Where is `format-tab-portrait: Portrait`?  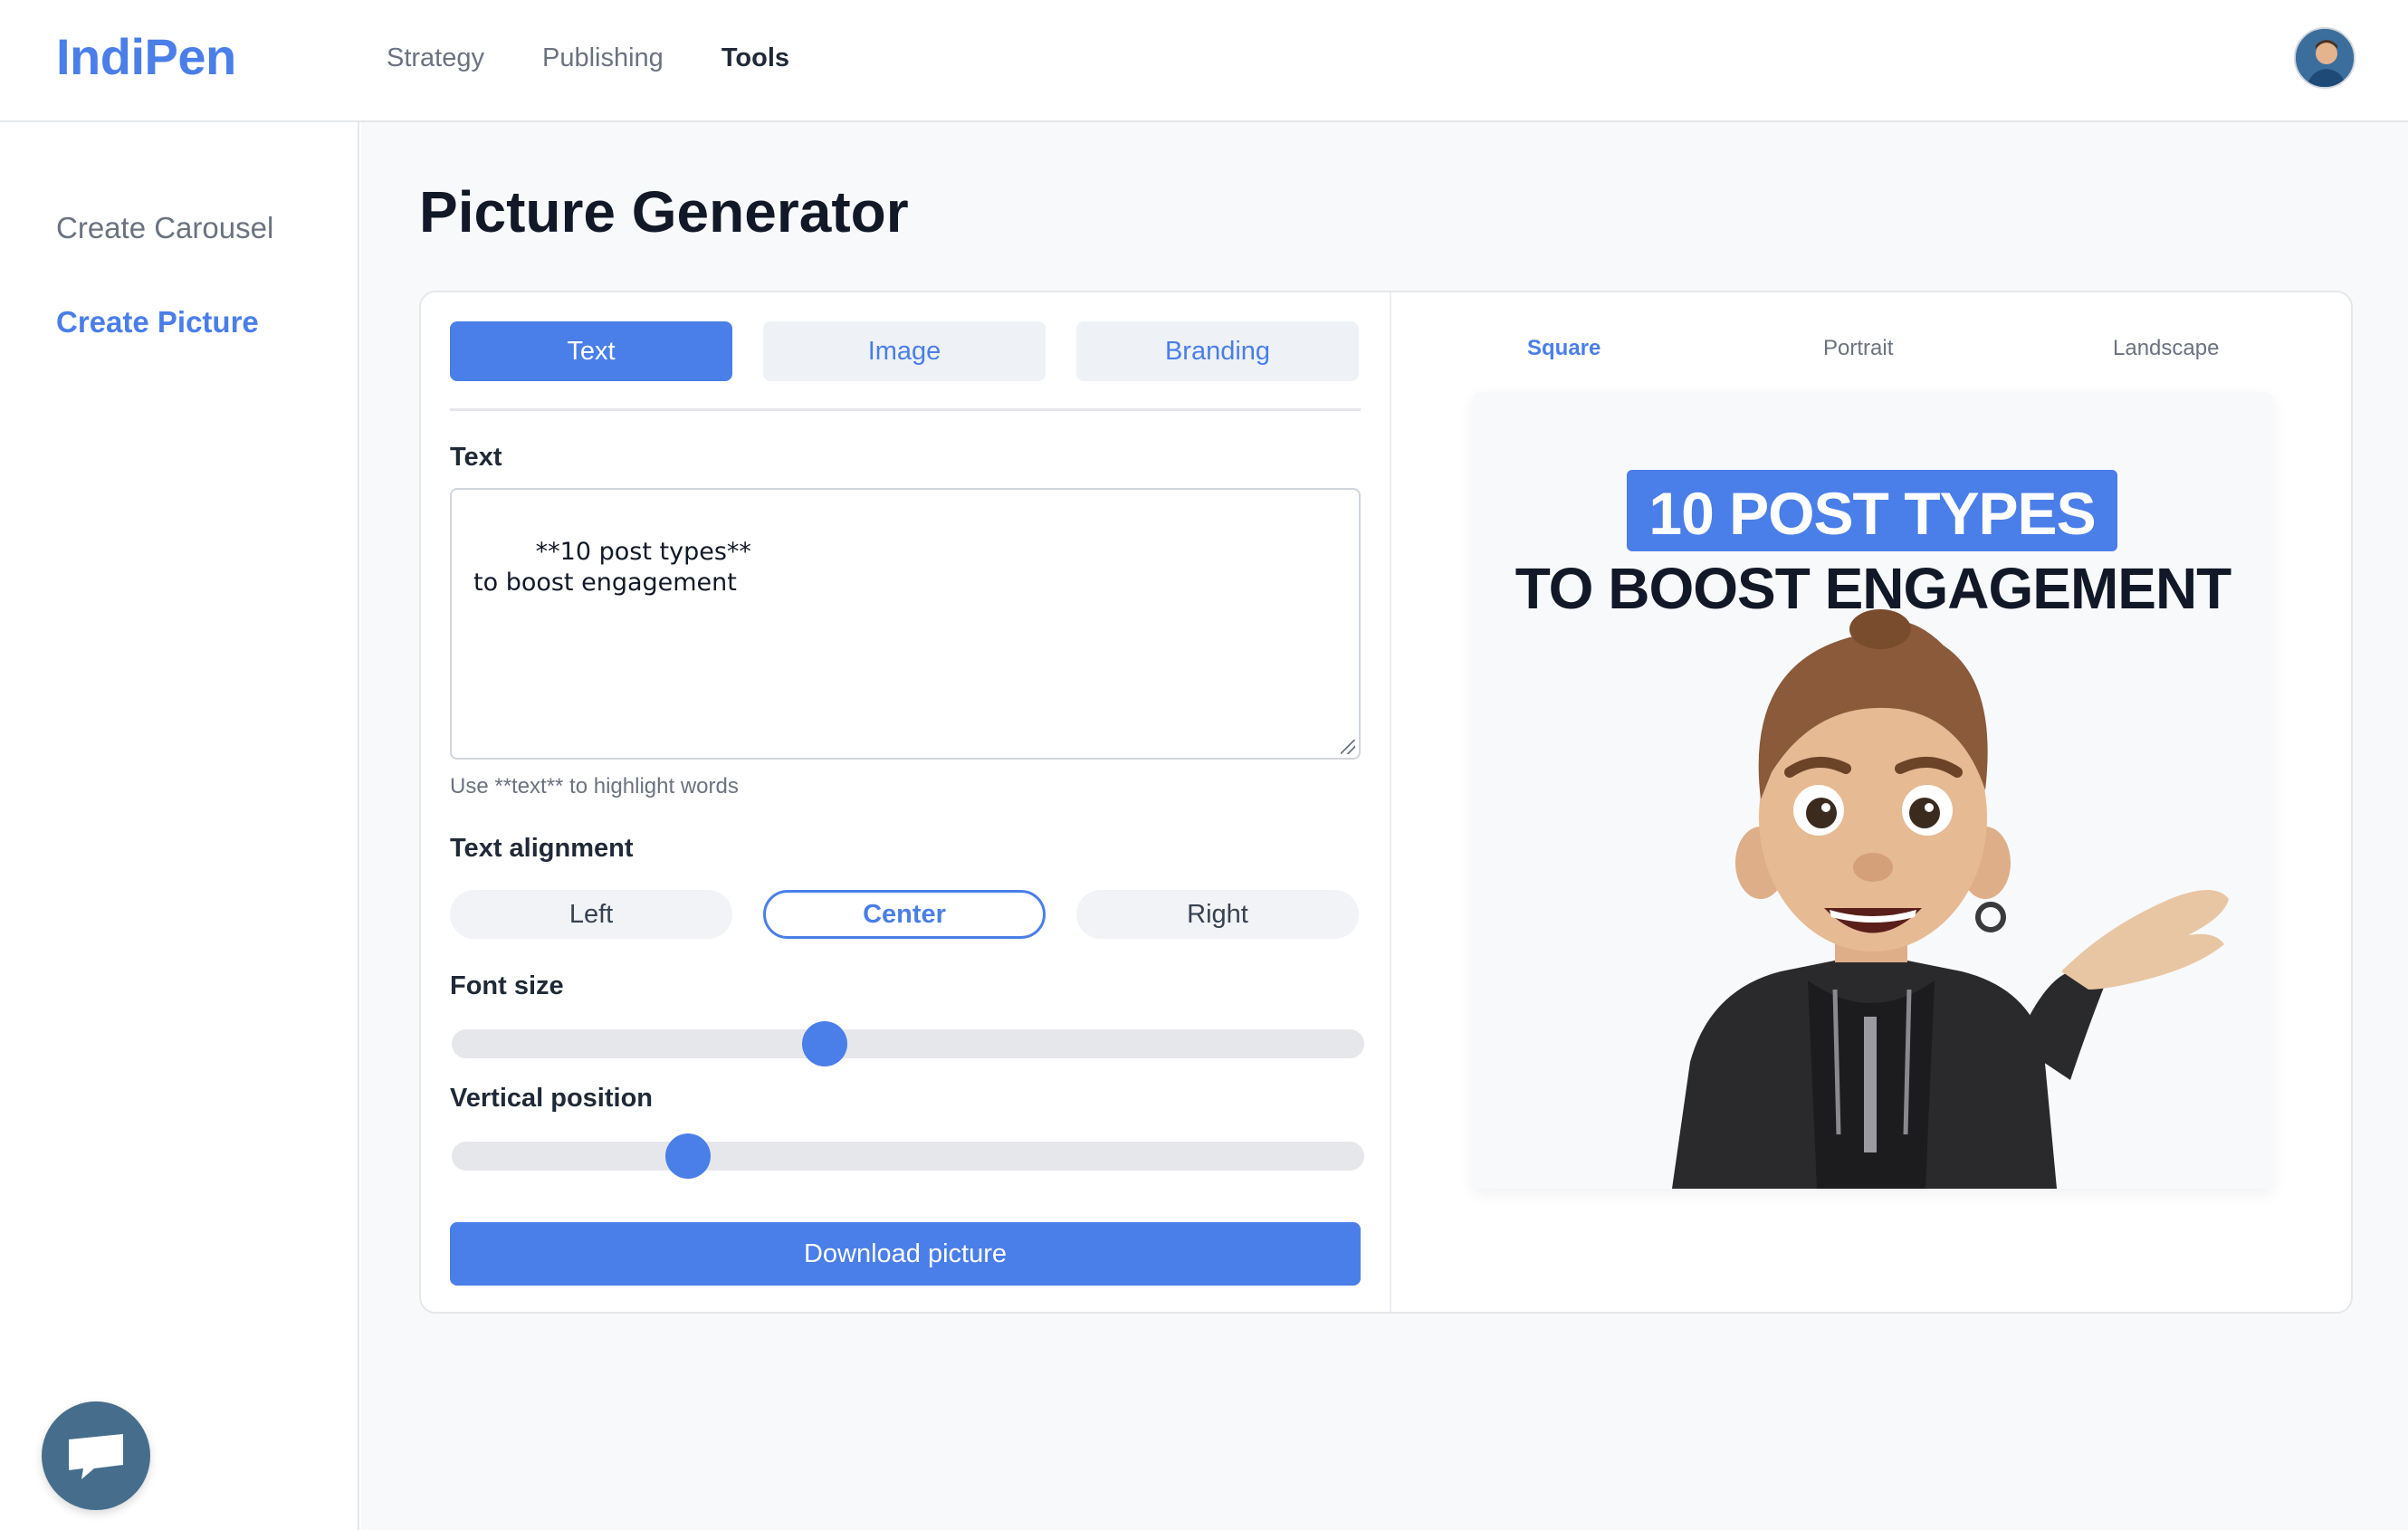
format-tab-portrait: Portrait is located at coordinates (1858, 348).